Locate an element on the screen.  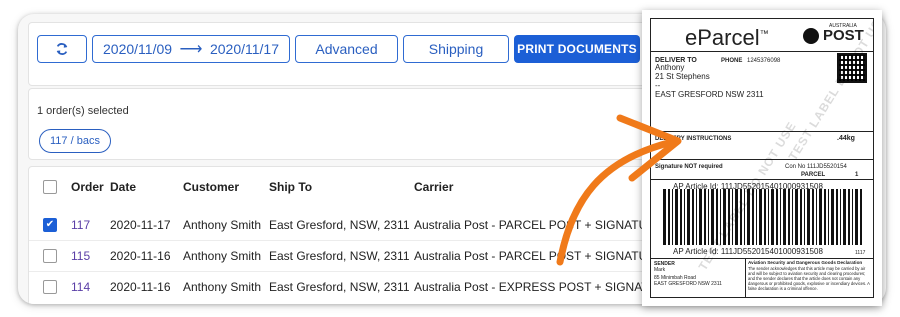
selection-chip: 117 / bacs is located at coordinates (75, 141).